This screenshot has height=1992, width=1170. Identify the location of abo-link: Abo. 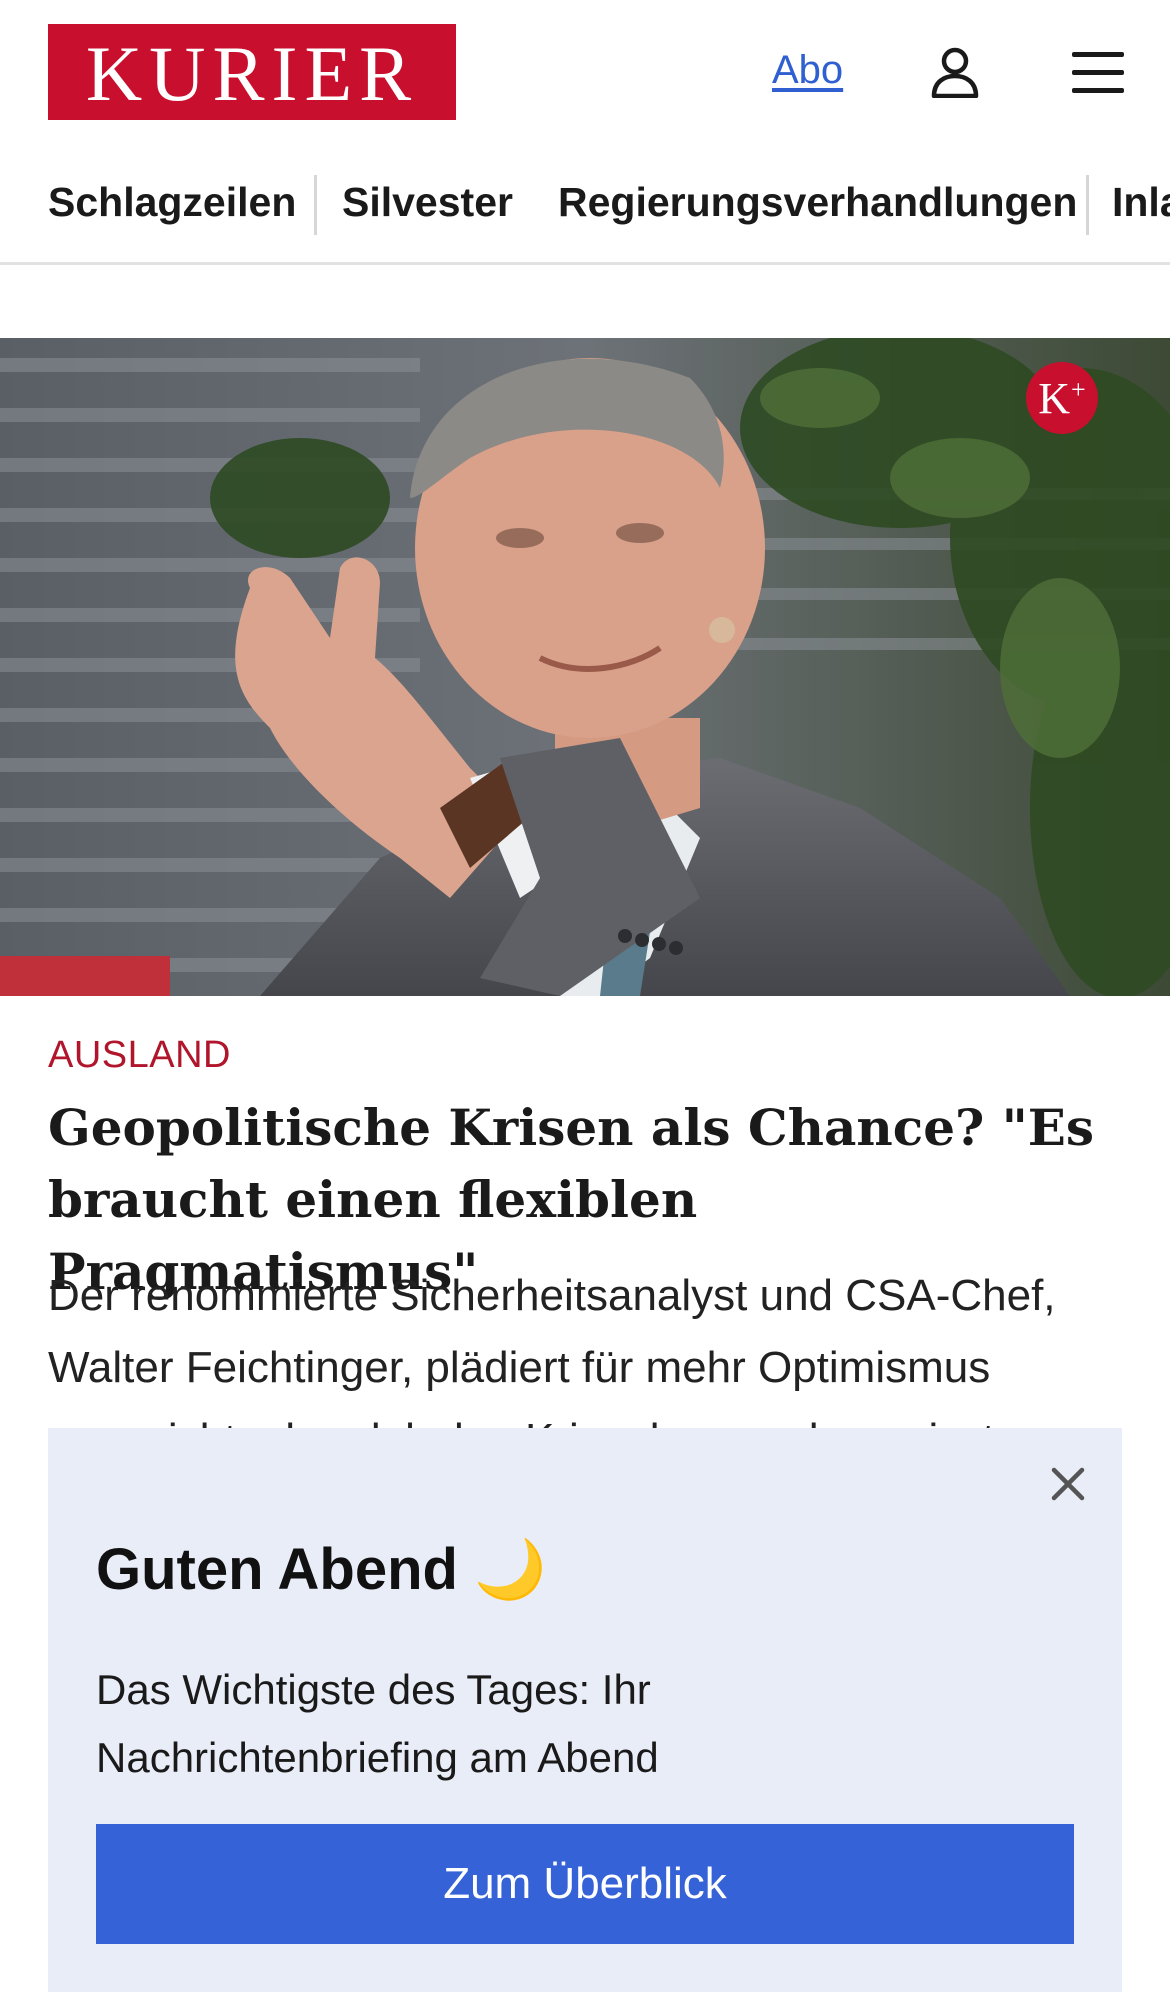
(807, 70).